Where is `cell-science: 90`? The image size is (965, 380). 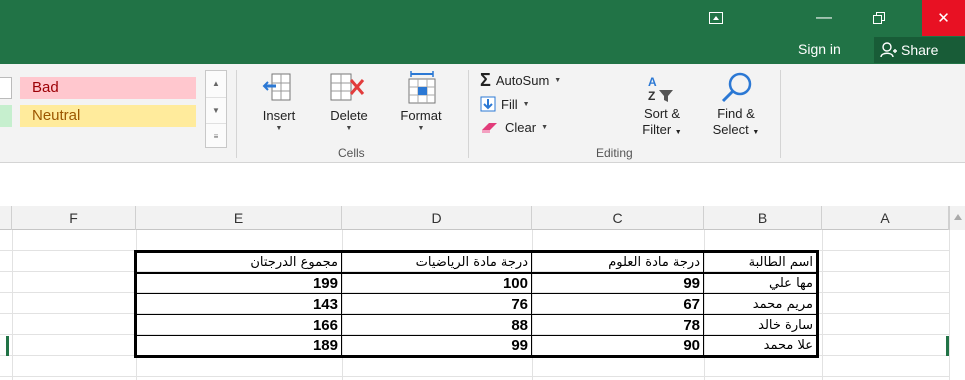 cell-science: 90 is located at coordinates (617, 346).